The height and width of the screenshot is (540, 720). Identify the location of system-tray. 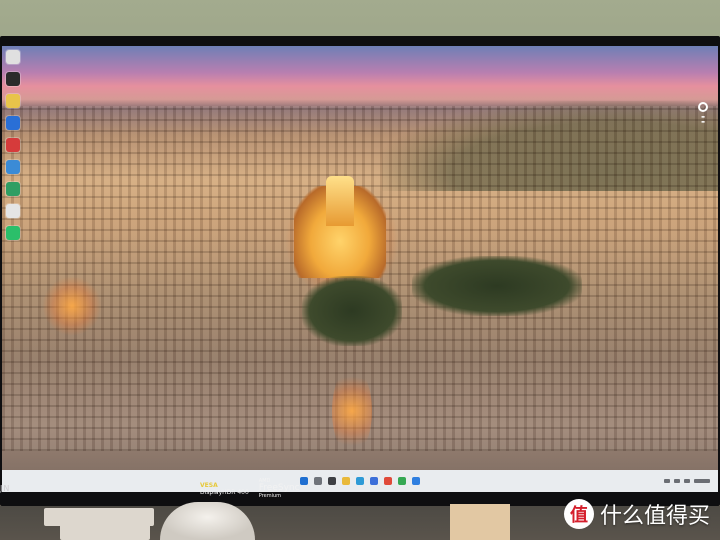
(675, 481).